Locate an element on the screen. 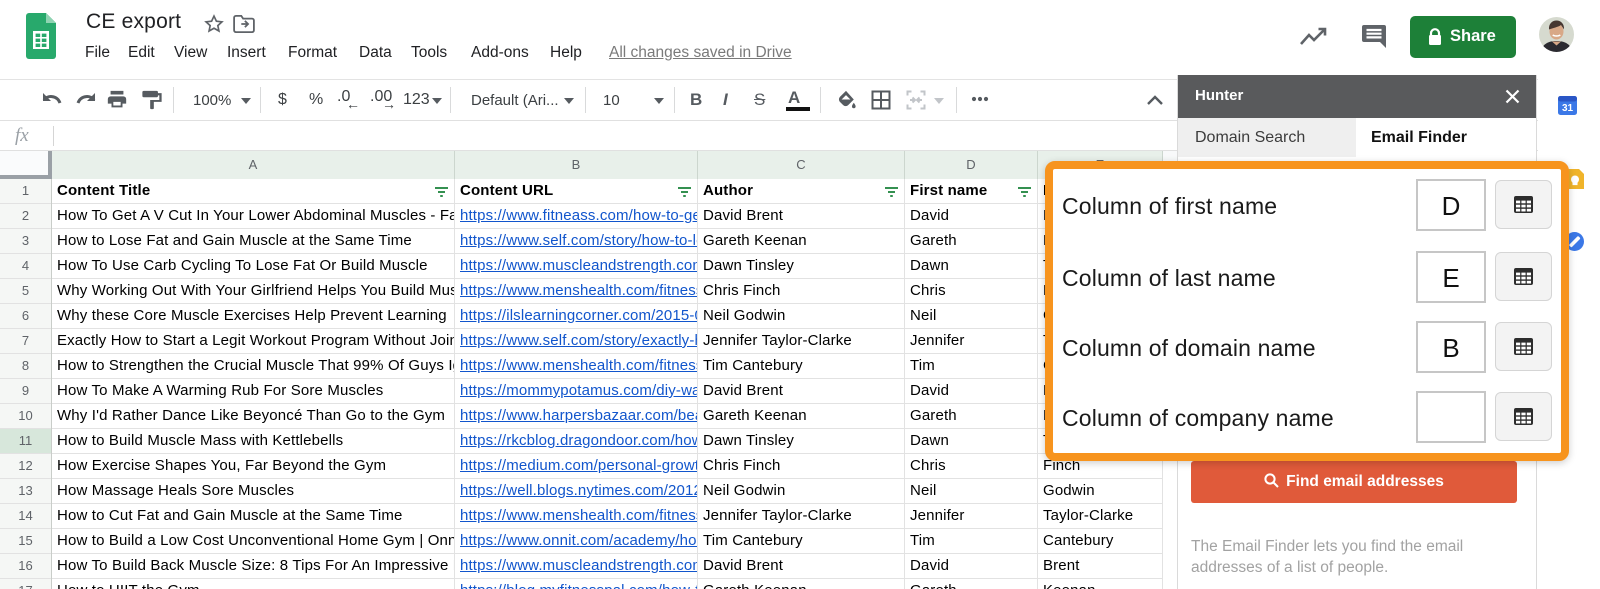 This screenshot has width=1600, height=589. svg-text: 31 is located at coordinates (1568, 108).